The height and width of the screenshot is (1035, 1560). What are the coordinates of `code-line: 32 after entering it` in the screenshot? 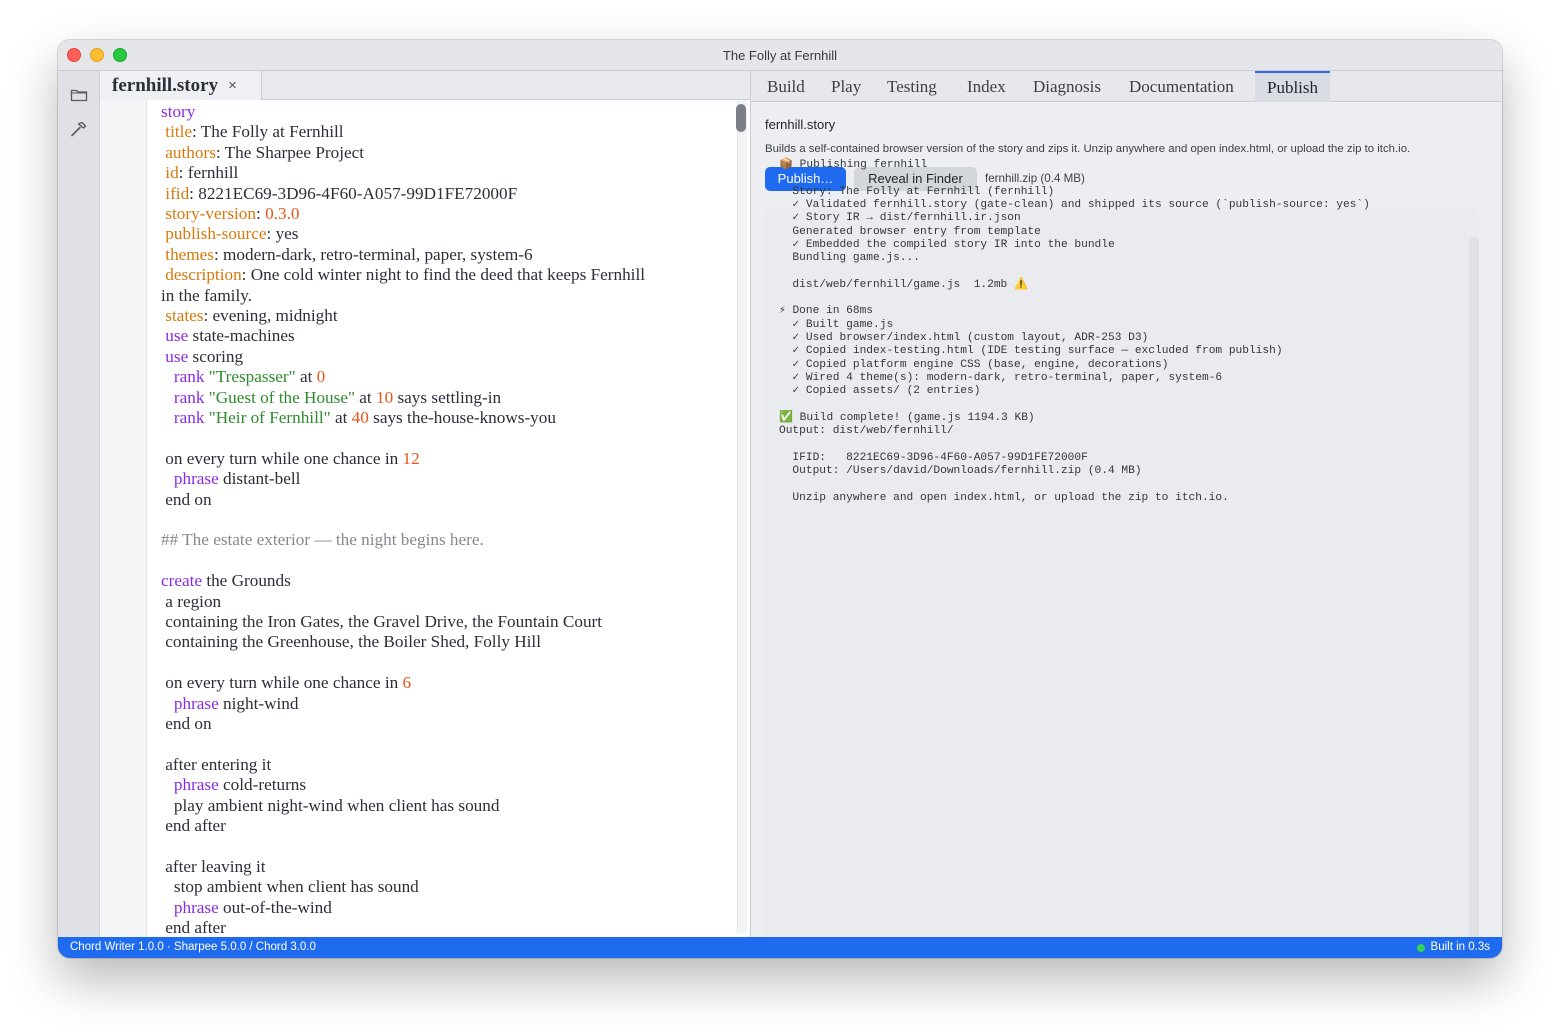 It's located at (439, 765).